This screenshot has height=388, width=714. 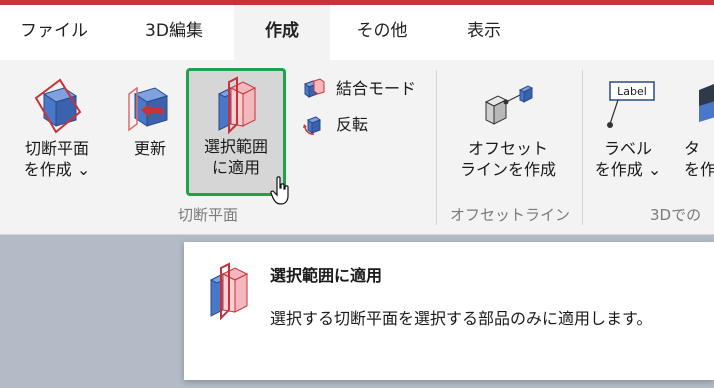 I want to click on create-label-button: Label ラベル を作成 ⌄, so click(x=628, y=128).